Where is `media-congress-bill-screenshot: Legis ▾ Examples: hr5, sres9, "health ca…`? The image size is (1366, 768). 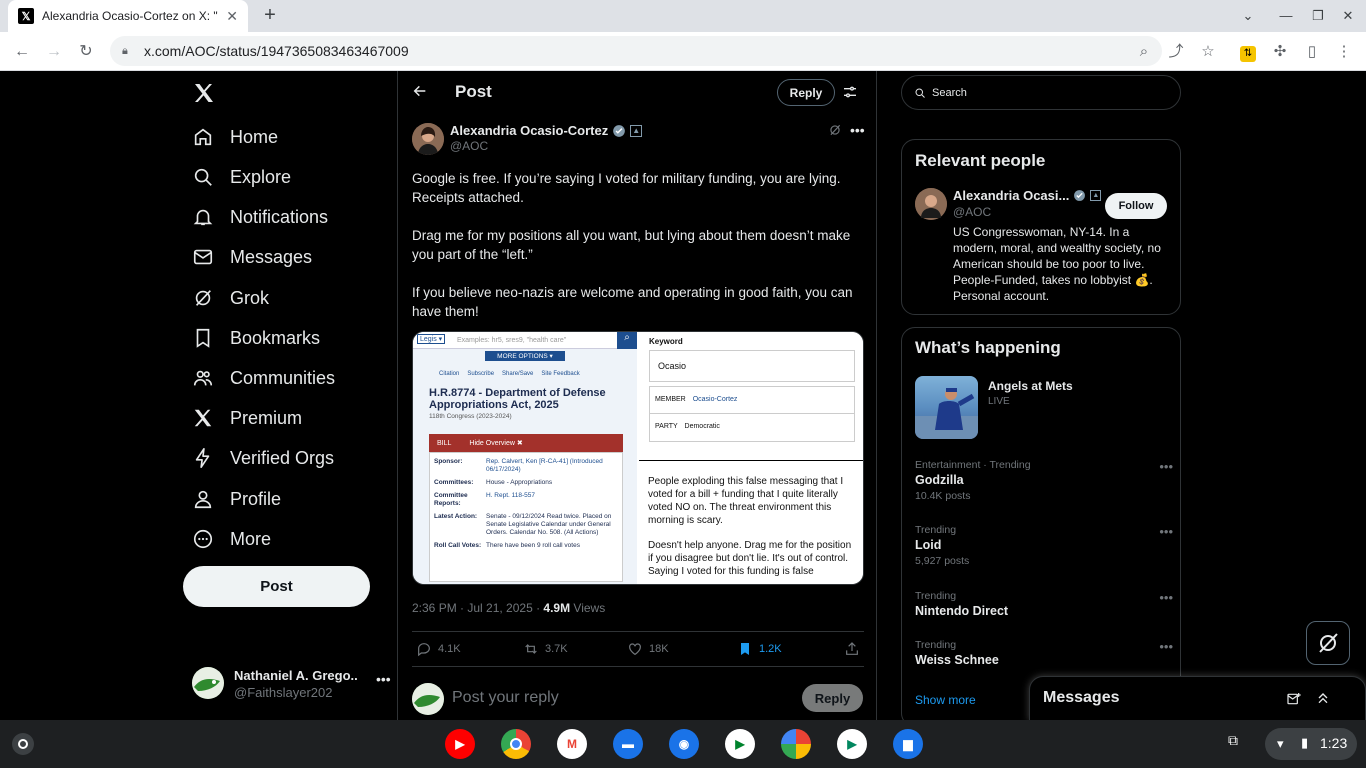
media-congress-bill-screenshot: Legis ▾ Examples: hr5, sres9, "health ca… is located at coordinates (525, 458).